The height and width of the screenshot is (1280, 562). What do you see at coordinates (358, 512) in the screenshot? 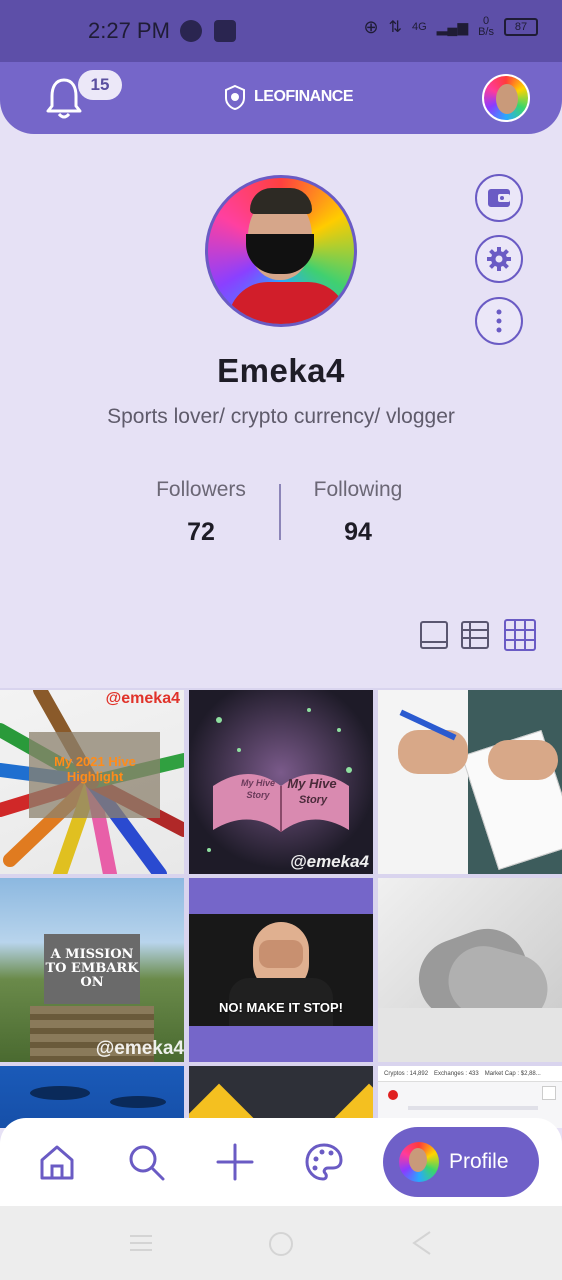
I see `following-stat: Following 94` at bounding box center [358, 512].